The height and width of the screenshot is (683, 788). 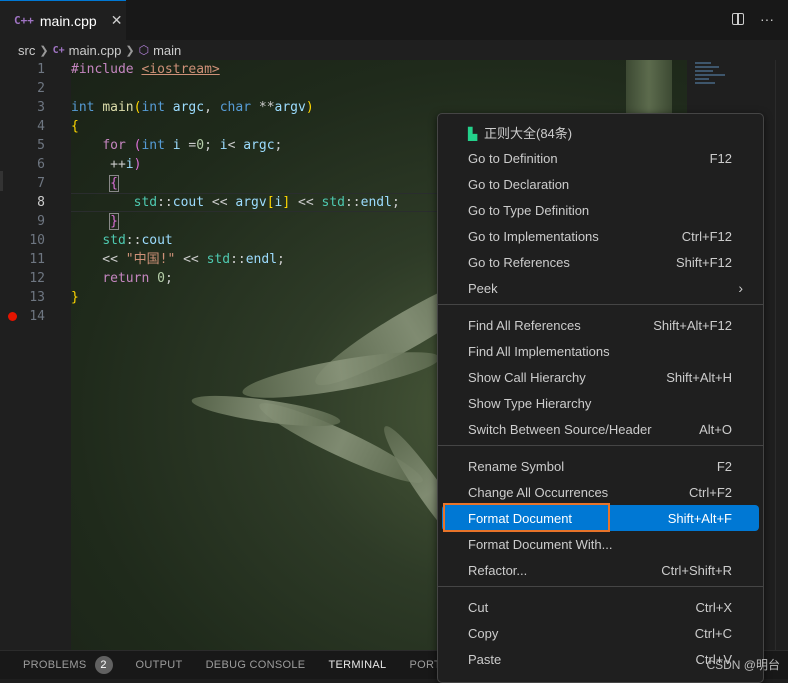 I want to click on menu-item-label: Rename Symbol, so click(x=516, y=466).